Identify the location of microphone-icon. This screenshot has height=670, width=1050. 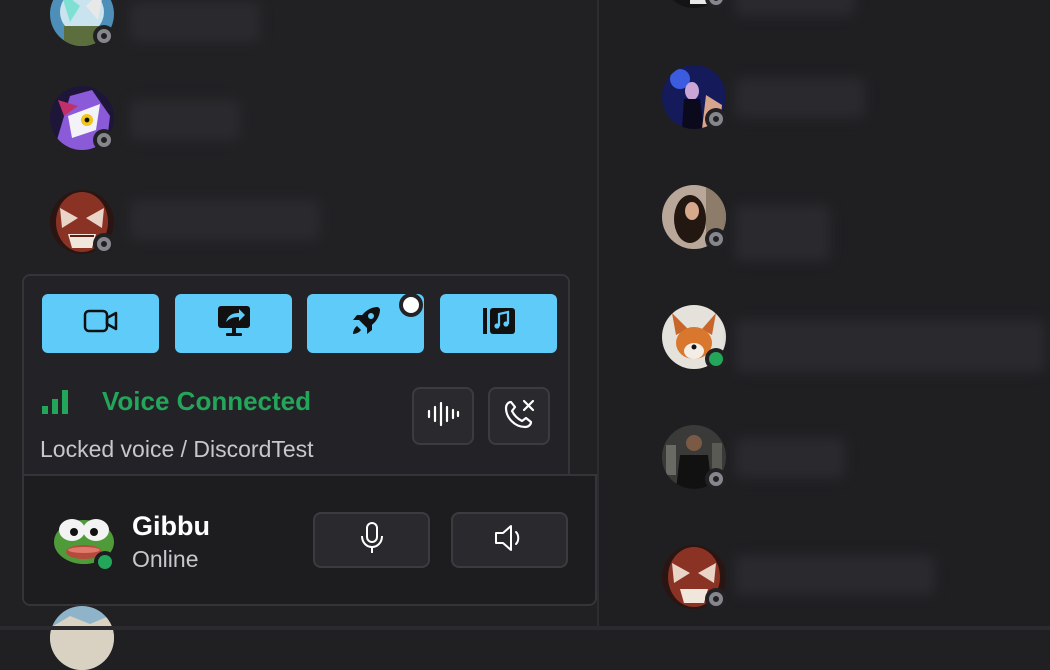
(372, 540).